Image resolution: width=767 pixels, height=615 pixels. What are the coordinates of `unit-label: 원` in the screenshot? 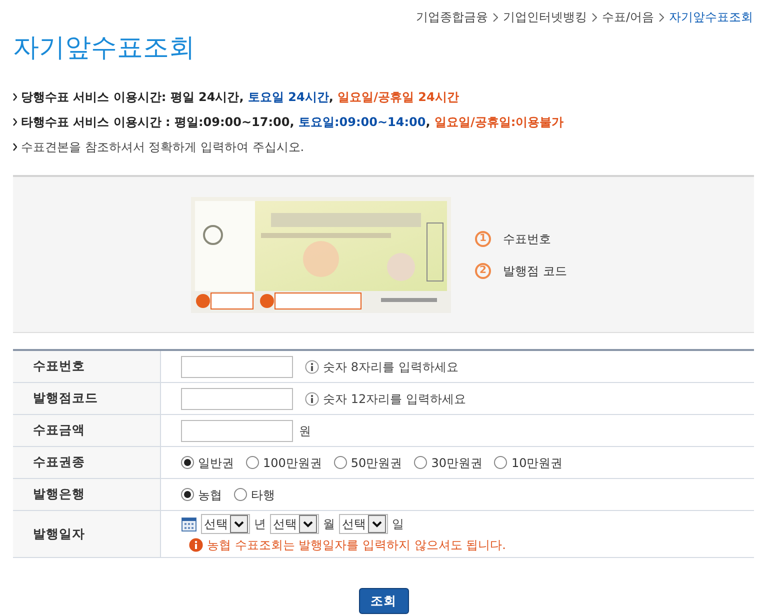 It's located at (305, 431).